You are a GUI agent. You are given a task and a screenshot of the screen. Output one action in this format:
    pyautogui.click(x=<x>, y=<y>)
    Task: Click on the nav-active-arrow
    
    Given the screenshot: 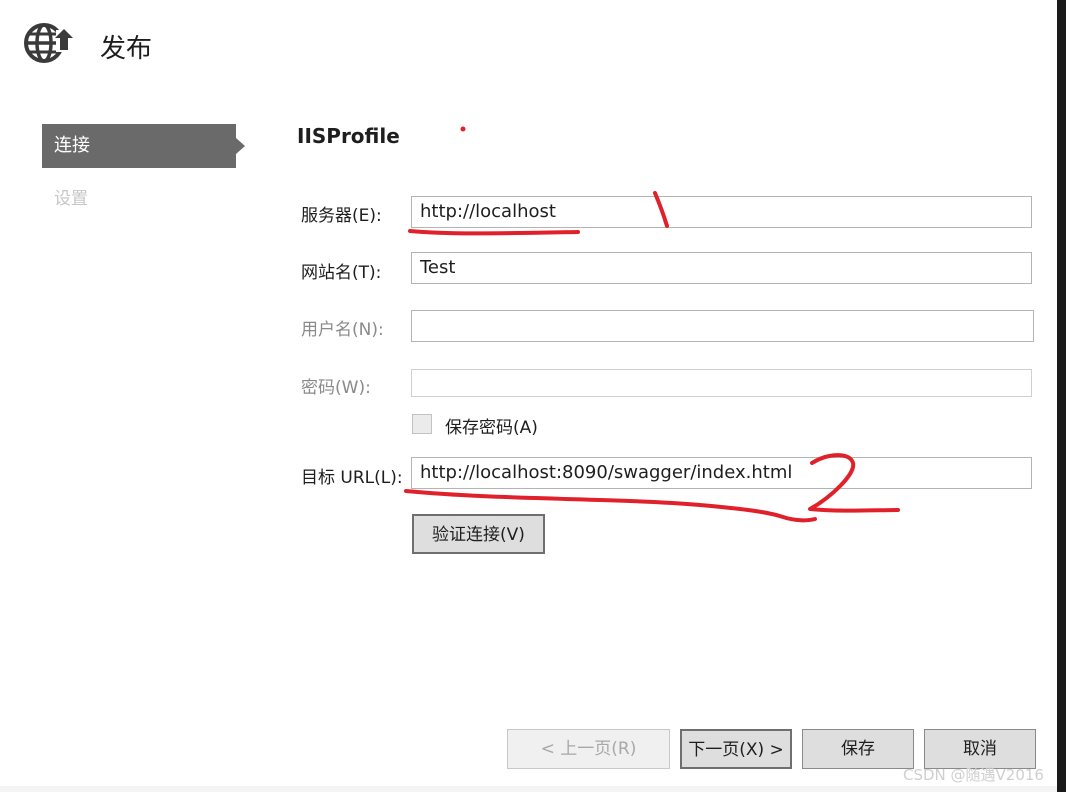 What is the action you would take?
    pyautogui.click(x=240, y=146)
    